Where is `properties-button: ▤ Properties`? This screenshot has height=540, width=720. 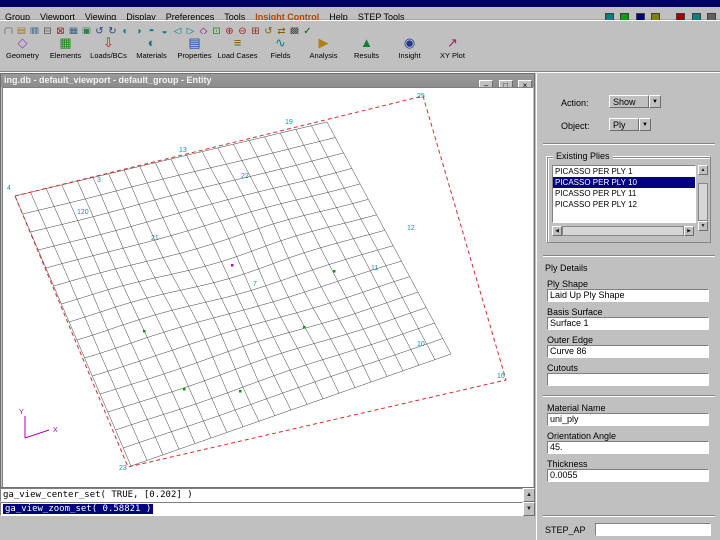
properties-button: ▤ Properties is located at coordinates (194, 51).